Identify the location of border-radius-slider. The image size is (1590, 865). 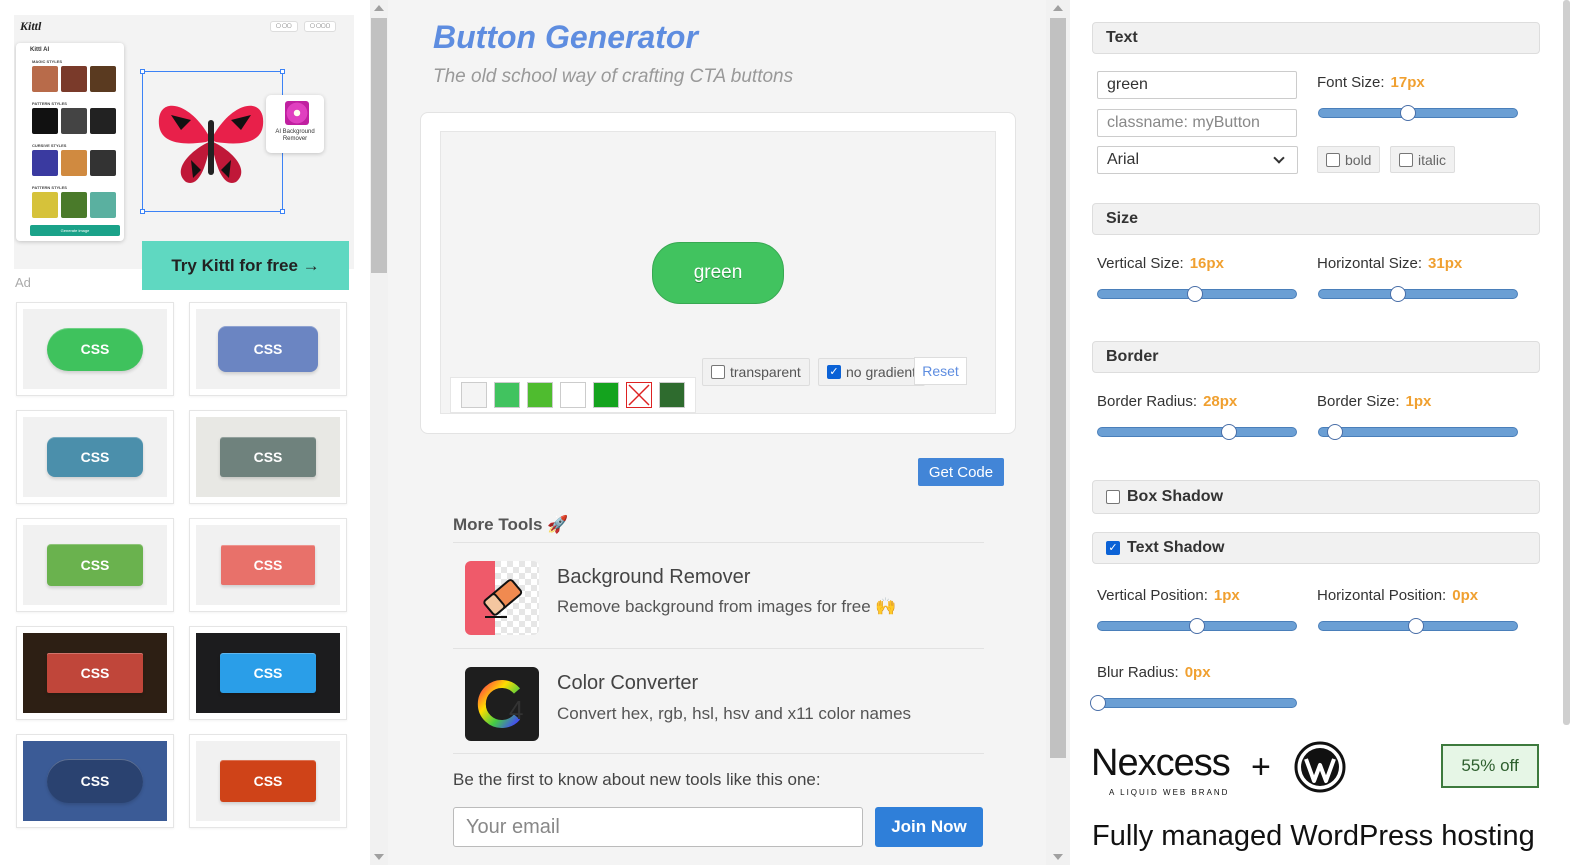
(1197, 432).